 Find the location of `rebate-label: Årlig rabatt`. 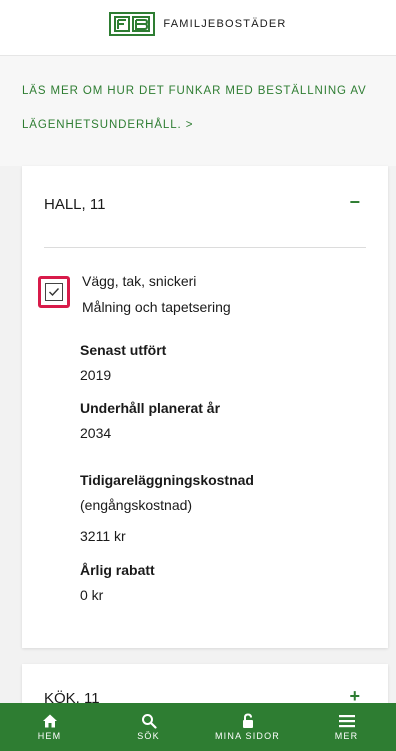

rebate-label: Årlig rabatt is located at coordinates (117, 570).